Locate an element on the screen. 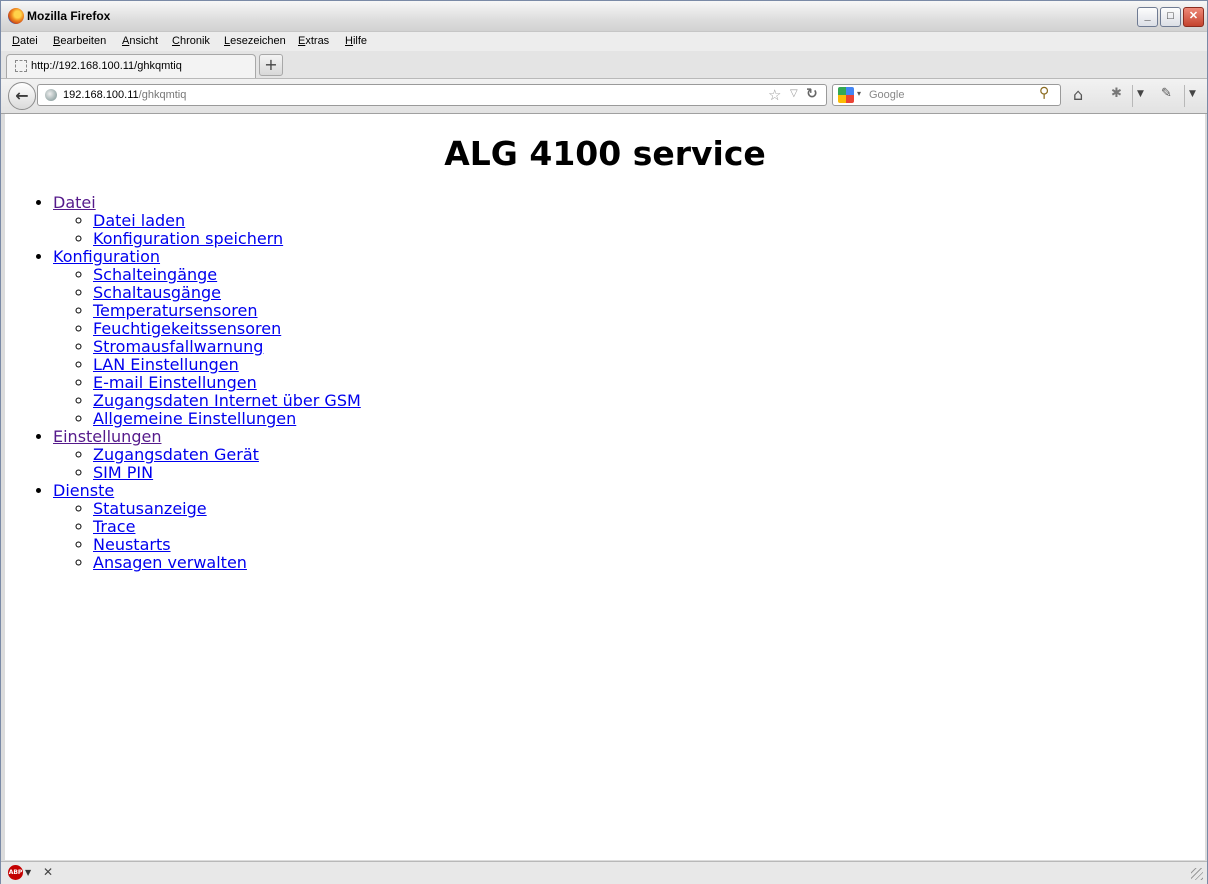  url-text: 192.168.100.11/ghkqmtiq is located at coordinates (124, 95).